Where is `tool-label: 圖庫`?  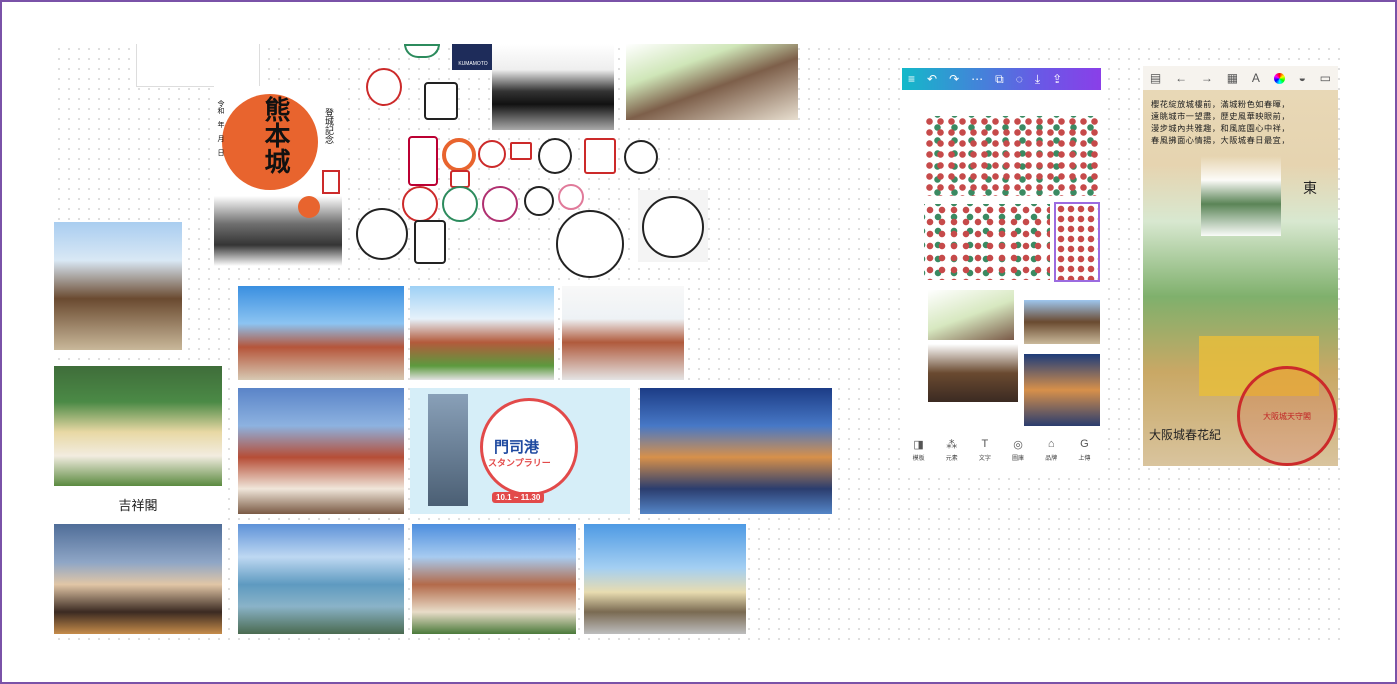 tool-label: 圖庫 is located at coordinates (1018, 459).